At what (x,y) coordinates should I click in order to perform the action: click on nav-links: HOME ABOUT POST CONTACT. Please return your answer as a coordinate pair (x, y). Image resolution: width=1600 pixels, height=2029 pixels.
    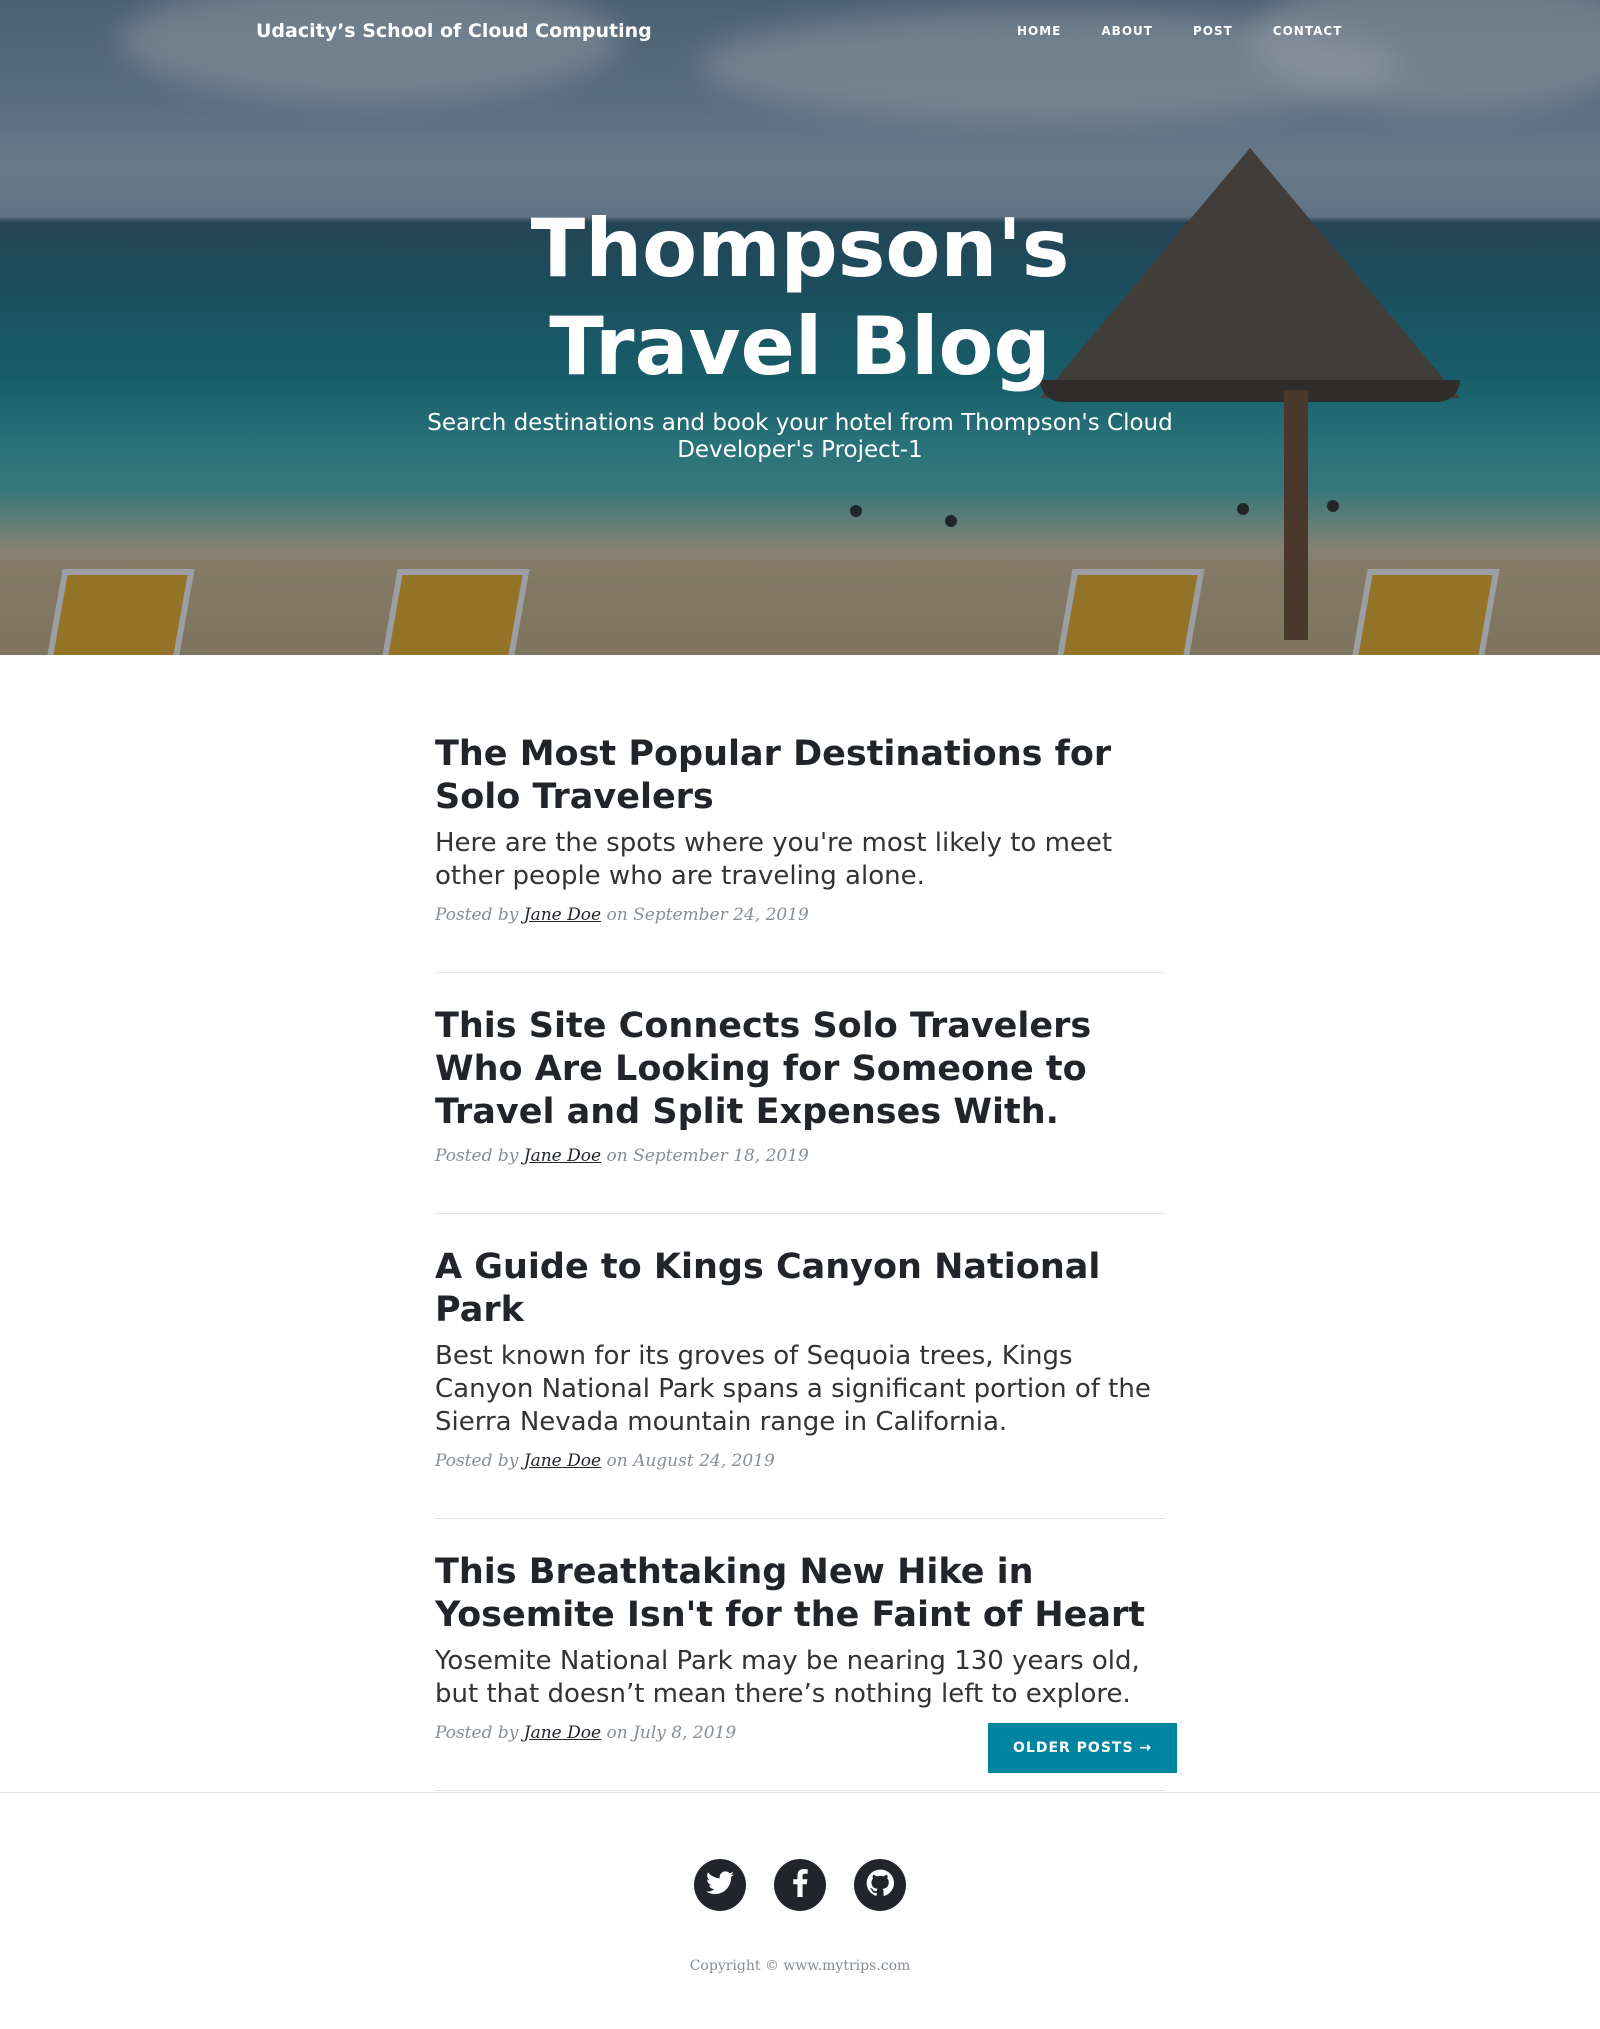
    Looking at the image, I should click on (1199, 31).